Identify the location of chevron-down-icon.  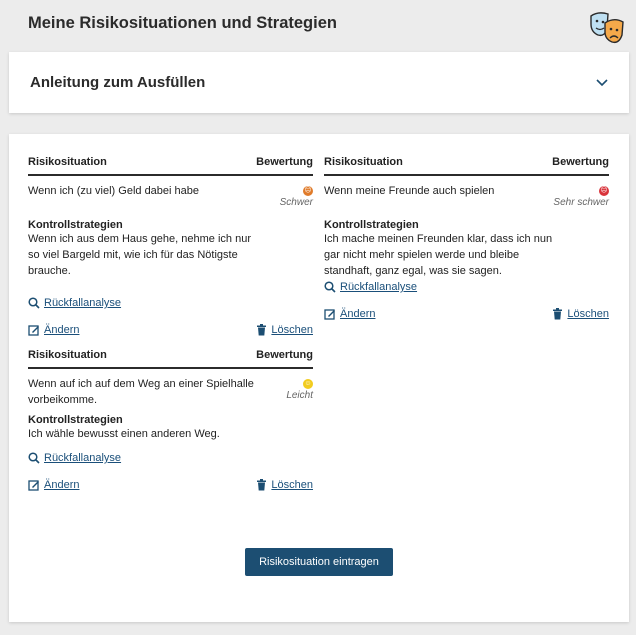
(602, 83).